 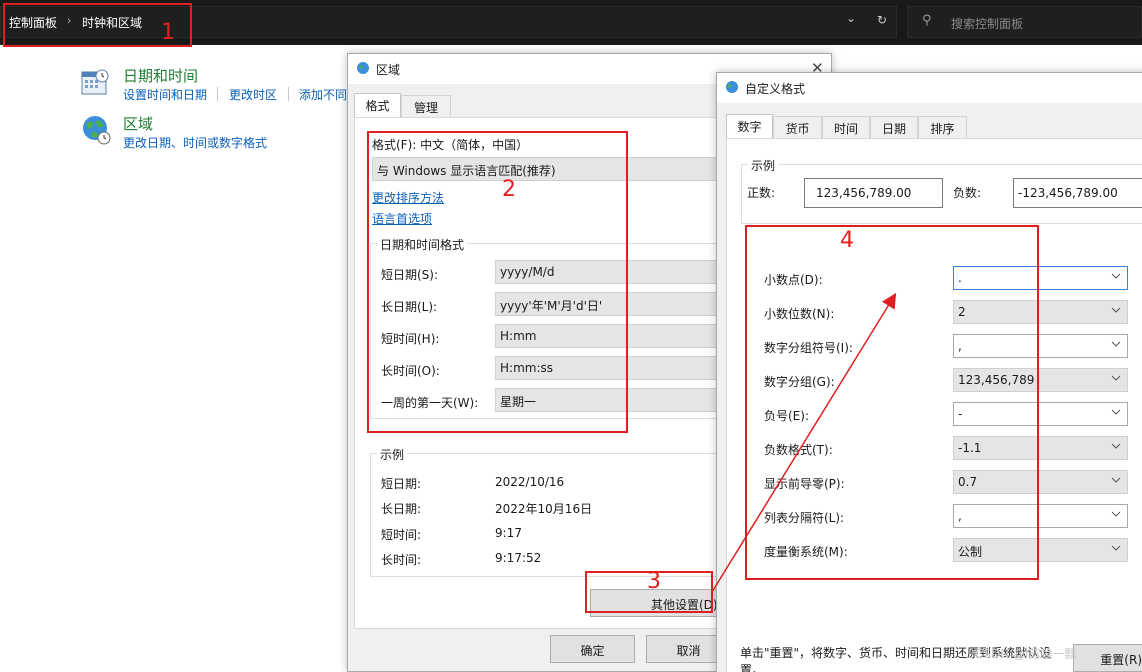 What do you see at coordinates (592, 649) in the screenshot?
I see `ok-button: 确定` at bounding box center [592, 649].